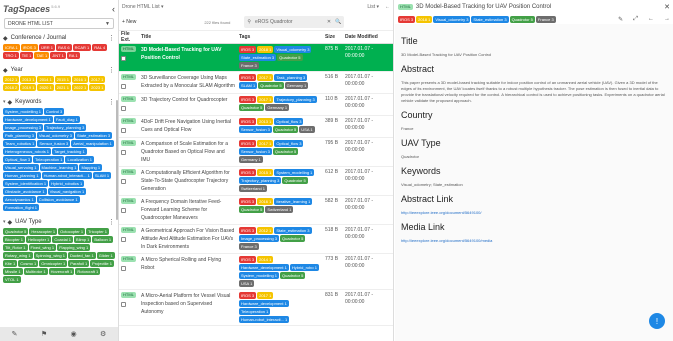  I want to click on tag-chip: Path_planning 3, so click(19, 135).